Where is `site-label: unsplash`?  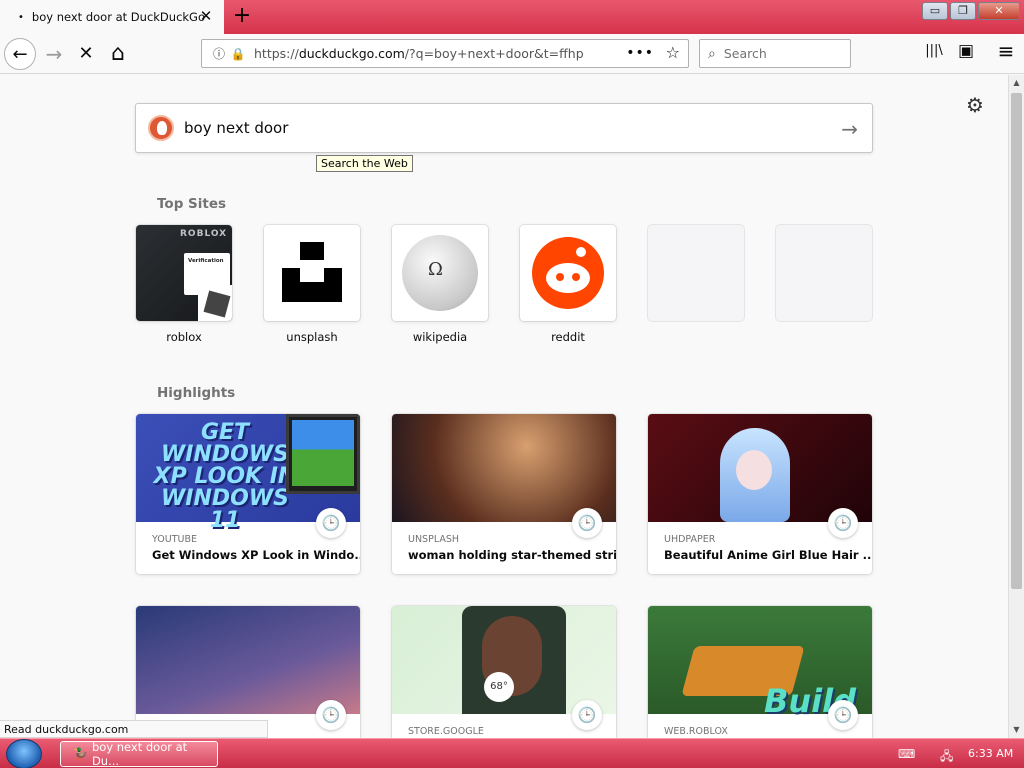
site-label: unsplash is located at coordinates (312, 337).